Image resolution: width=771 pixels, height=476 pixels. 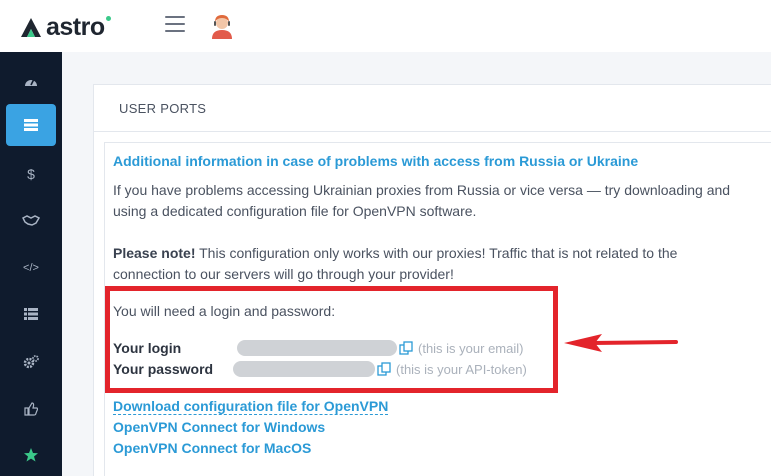 What do you see at coordinates (175, 24) in the screenshot?
I see `hamburger-icon` at bounding box center [175, 24].